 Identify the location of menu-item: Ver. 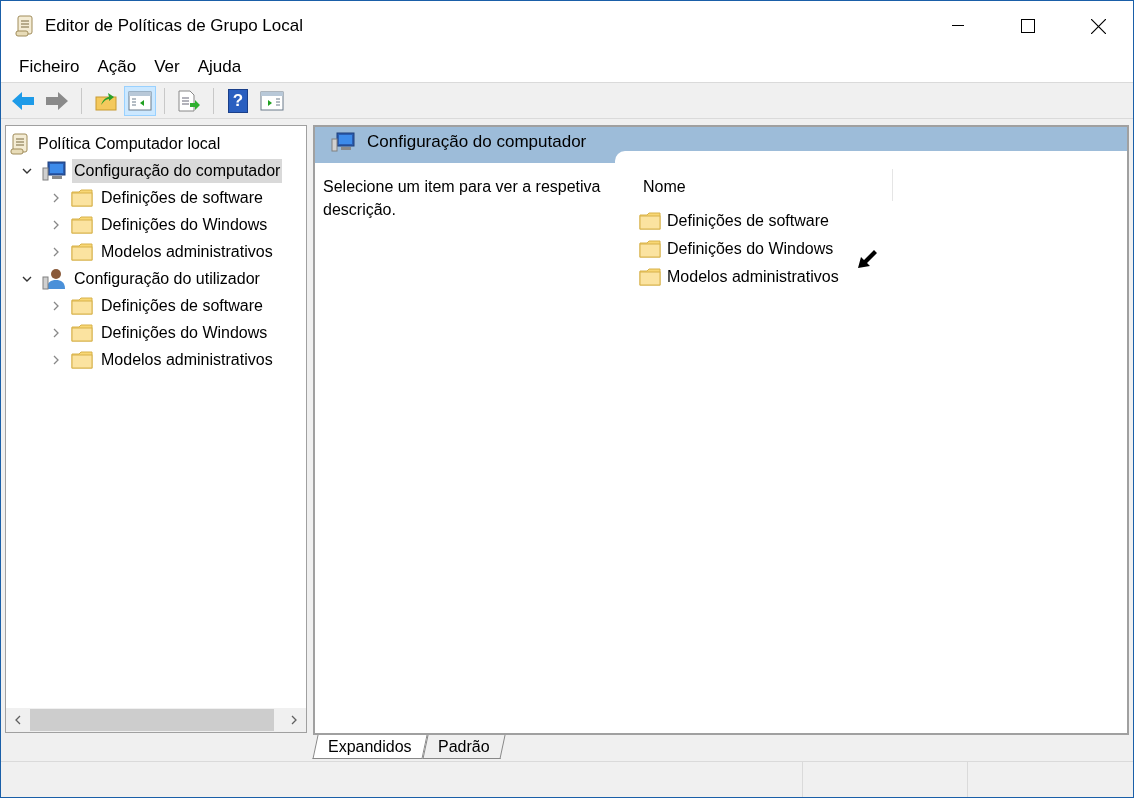
(167, 66).